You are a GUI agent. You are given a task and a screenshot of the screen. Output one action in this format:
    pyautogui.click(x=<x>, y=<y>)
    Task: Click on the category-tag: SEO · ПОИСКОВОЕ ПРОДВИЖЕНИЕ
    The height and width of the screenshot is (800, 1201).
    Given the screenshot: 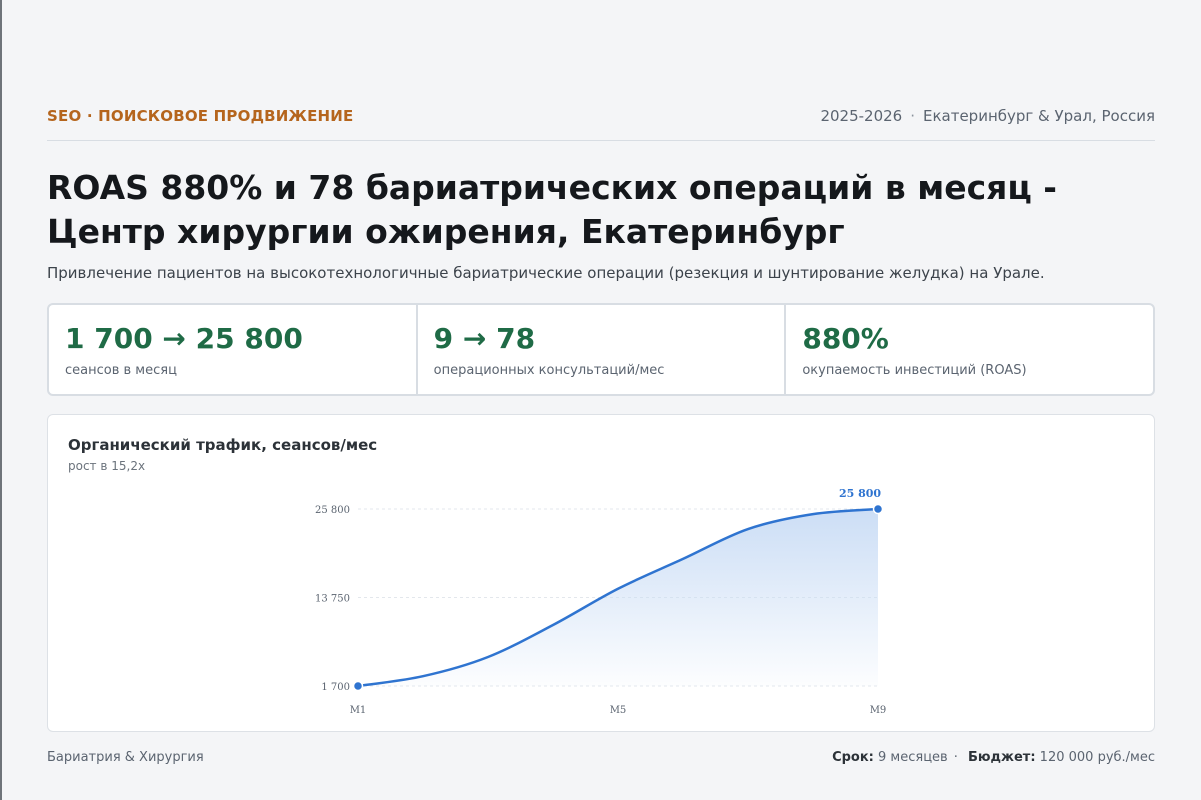 What is the action you would take?
    pyautogui.click(x=200, y=116)
    